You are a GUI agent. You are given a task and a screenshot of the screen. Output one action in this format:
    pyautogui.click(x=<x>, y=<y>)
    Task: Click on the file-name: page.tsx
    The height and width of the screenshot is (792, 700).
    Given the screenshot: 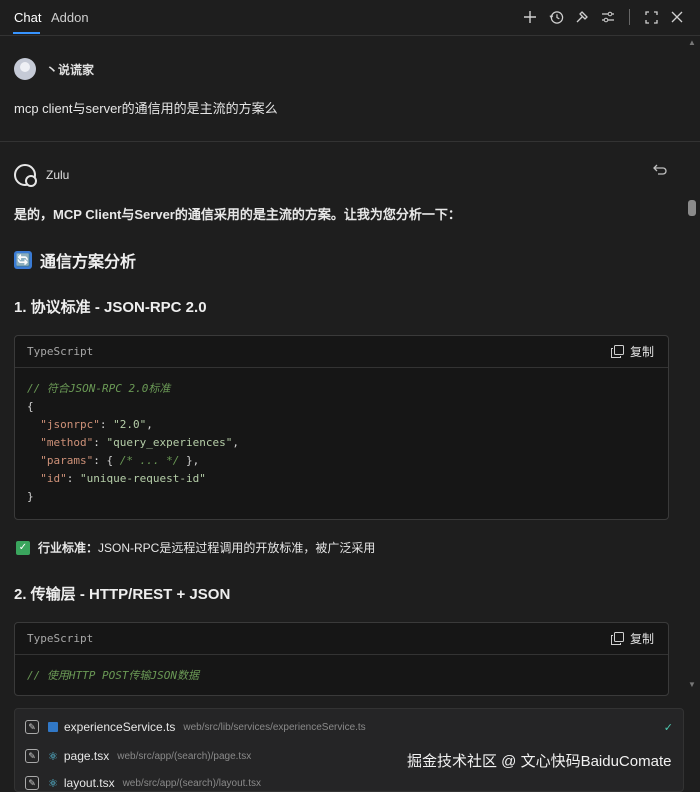 What is the action you would take?
    pyautogui.click(x=86, y=756)
    